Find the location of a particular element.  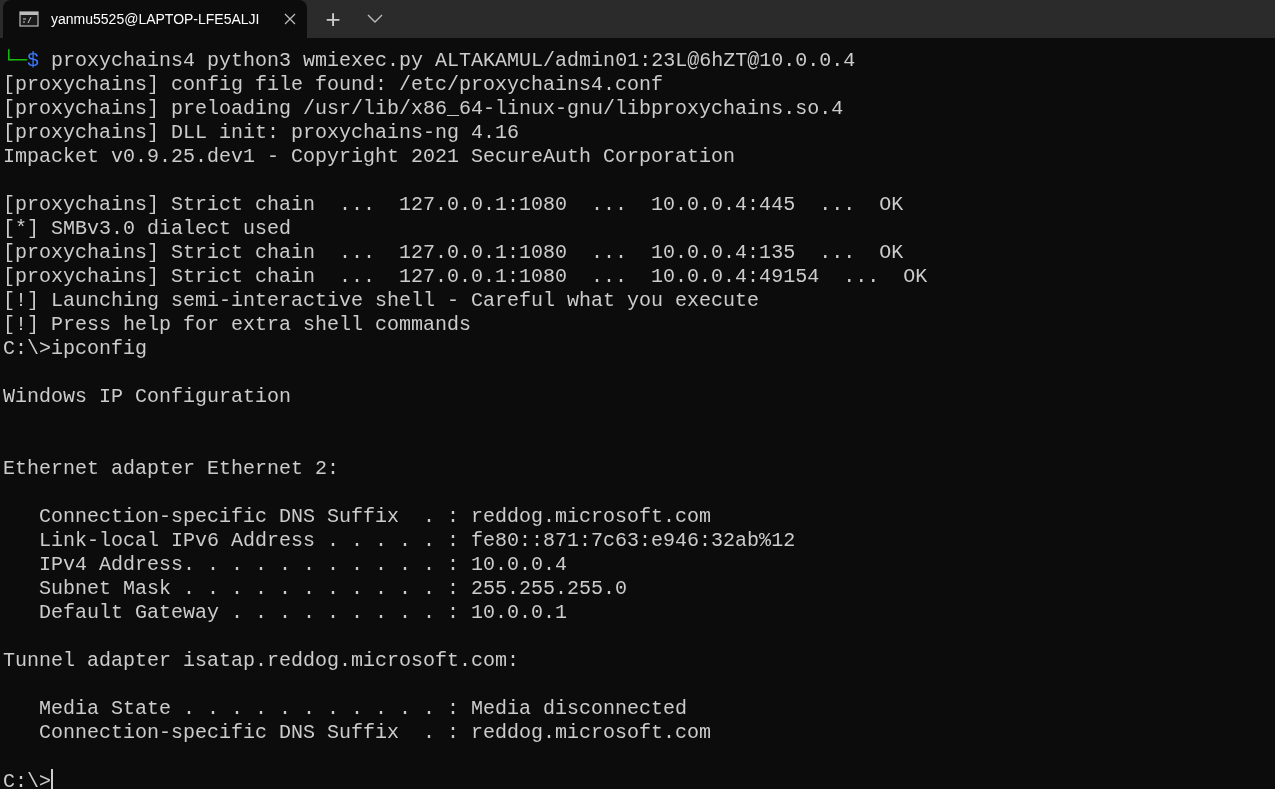

close-icon is located at coordinates (290, 19).